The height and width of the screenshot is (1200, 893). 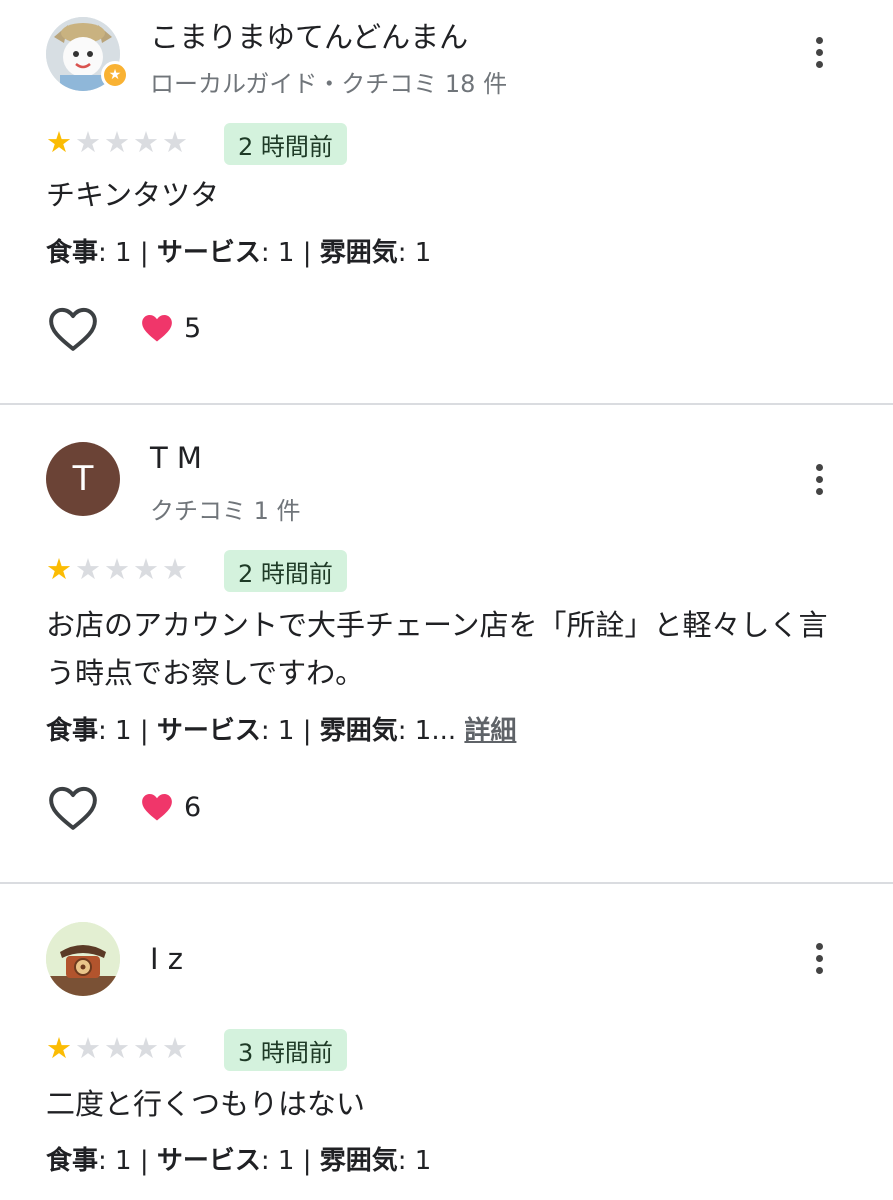 I want to click on reviewer-meta: クチコミ 1 件, so click(x=225, y=511).